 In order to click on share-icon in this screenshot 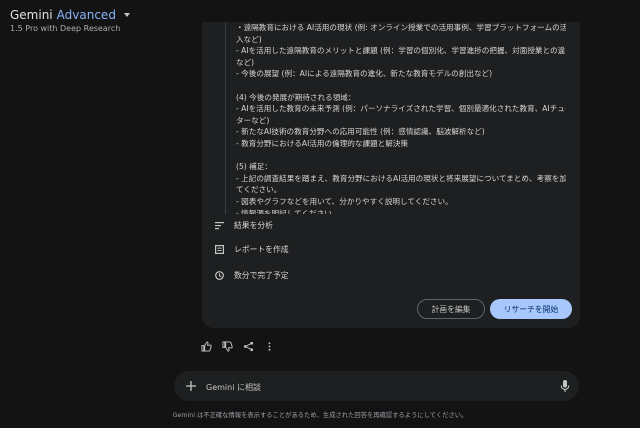, I will do `click(248, 346)`.